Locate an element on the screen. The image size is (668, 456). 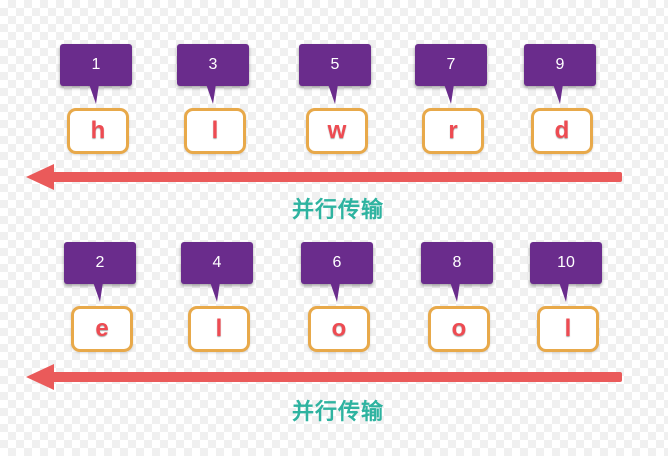
packet-5: 5 w is located at coordinates (336, 104).